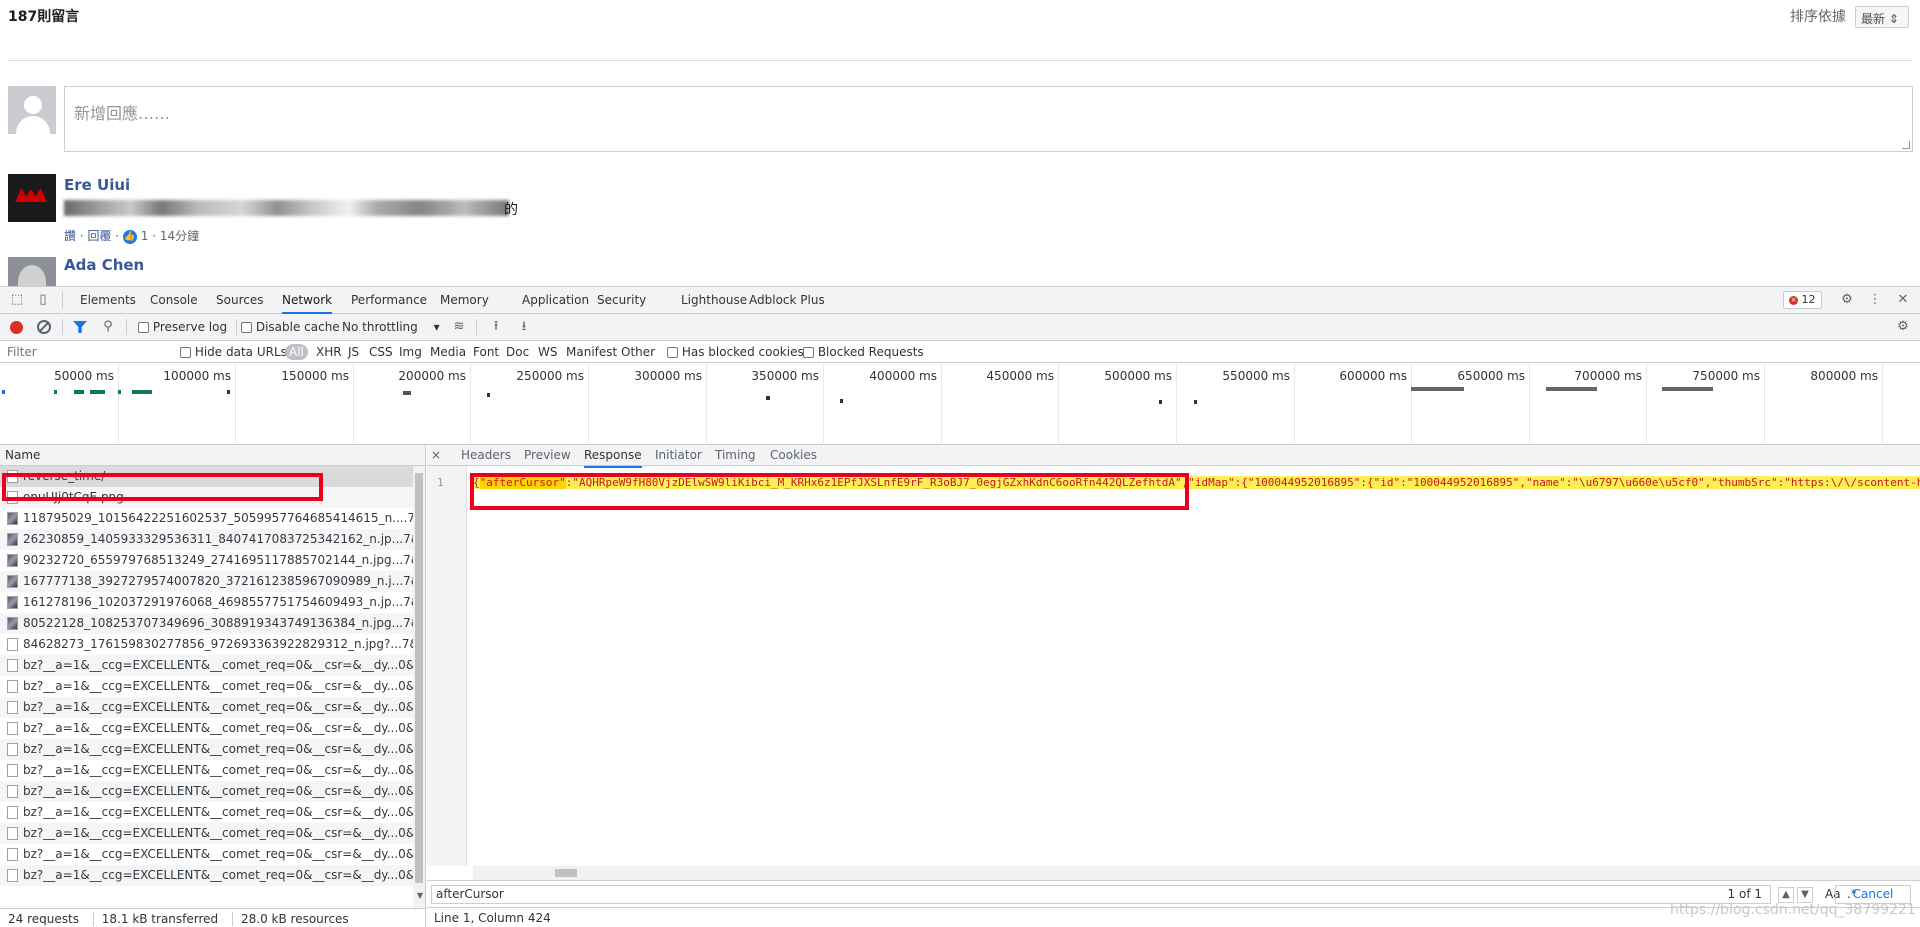  What do you see at coordinates (239, 300) in the screenshot?
I see `tab-sources: Sources` at bounding box center [239, 300].